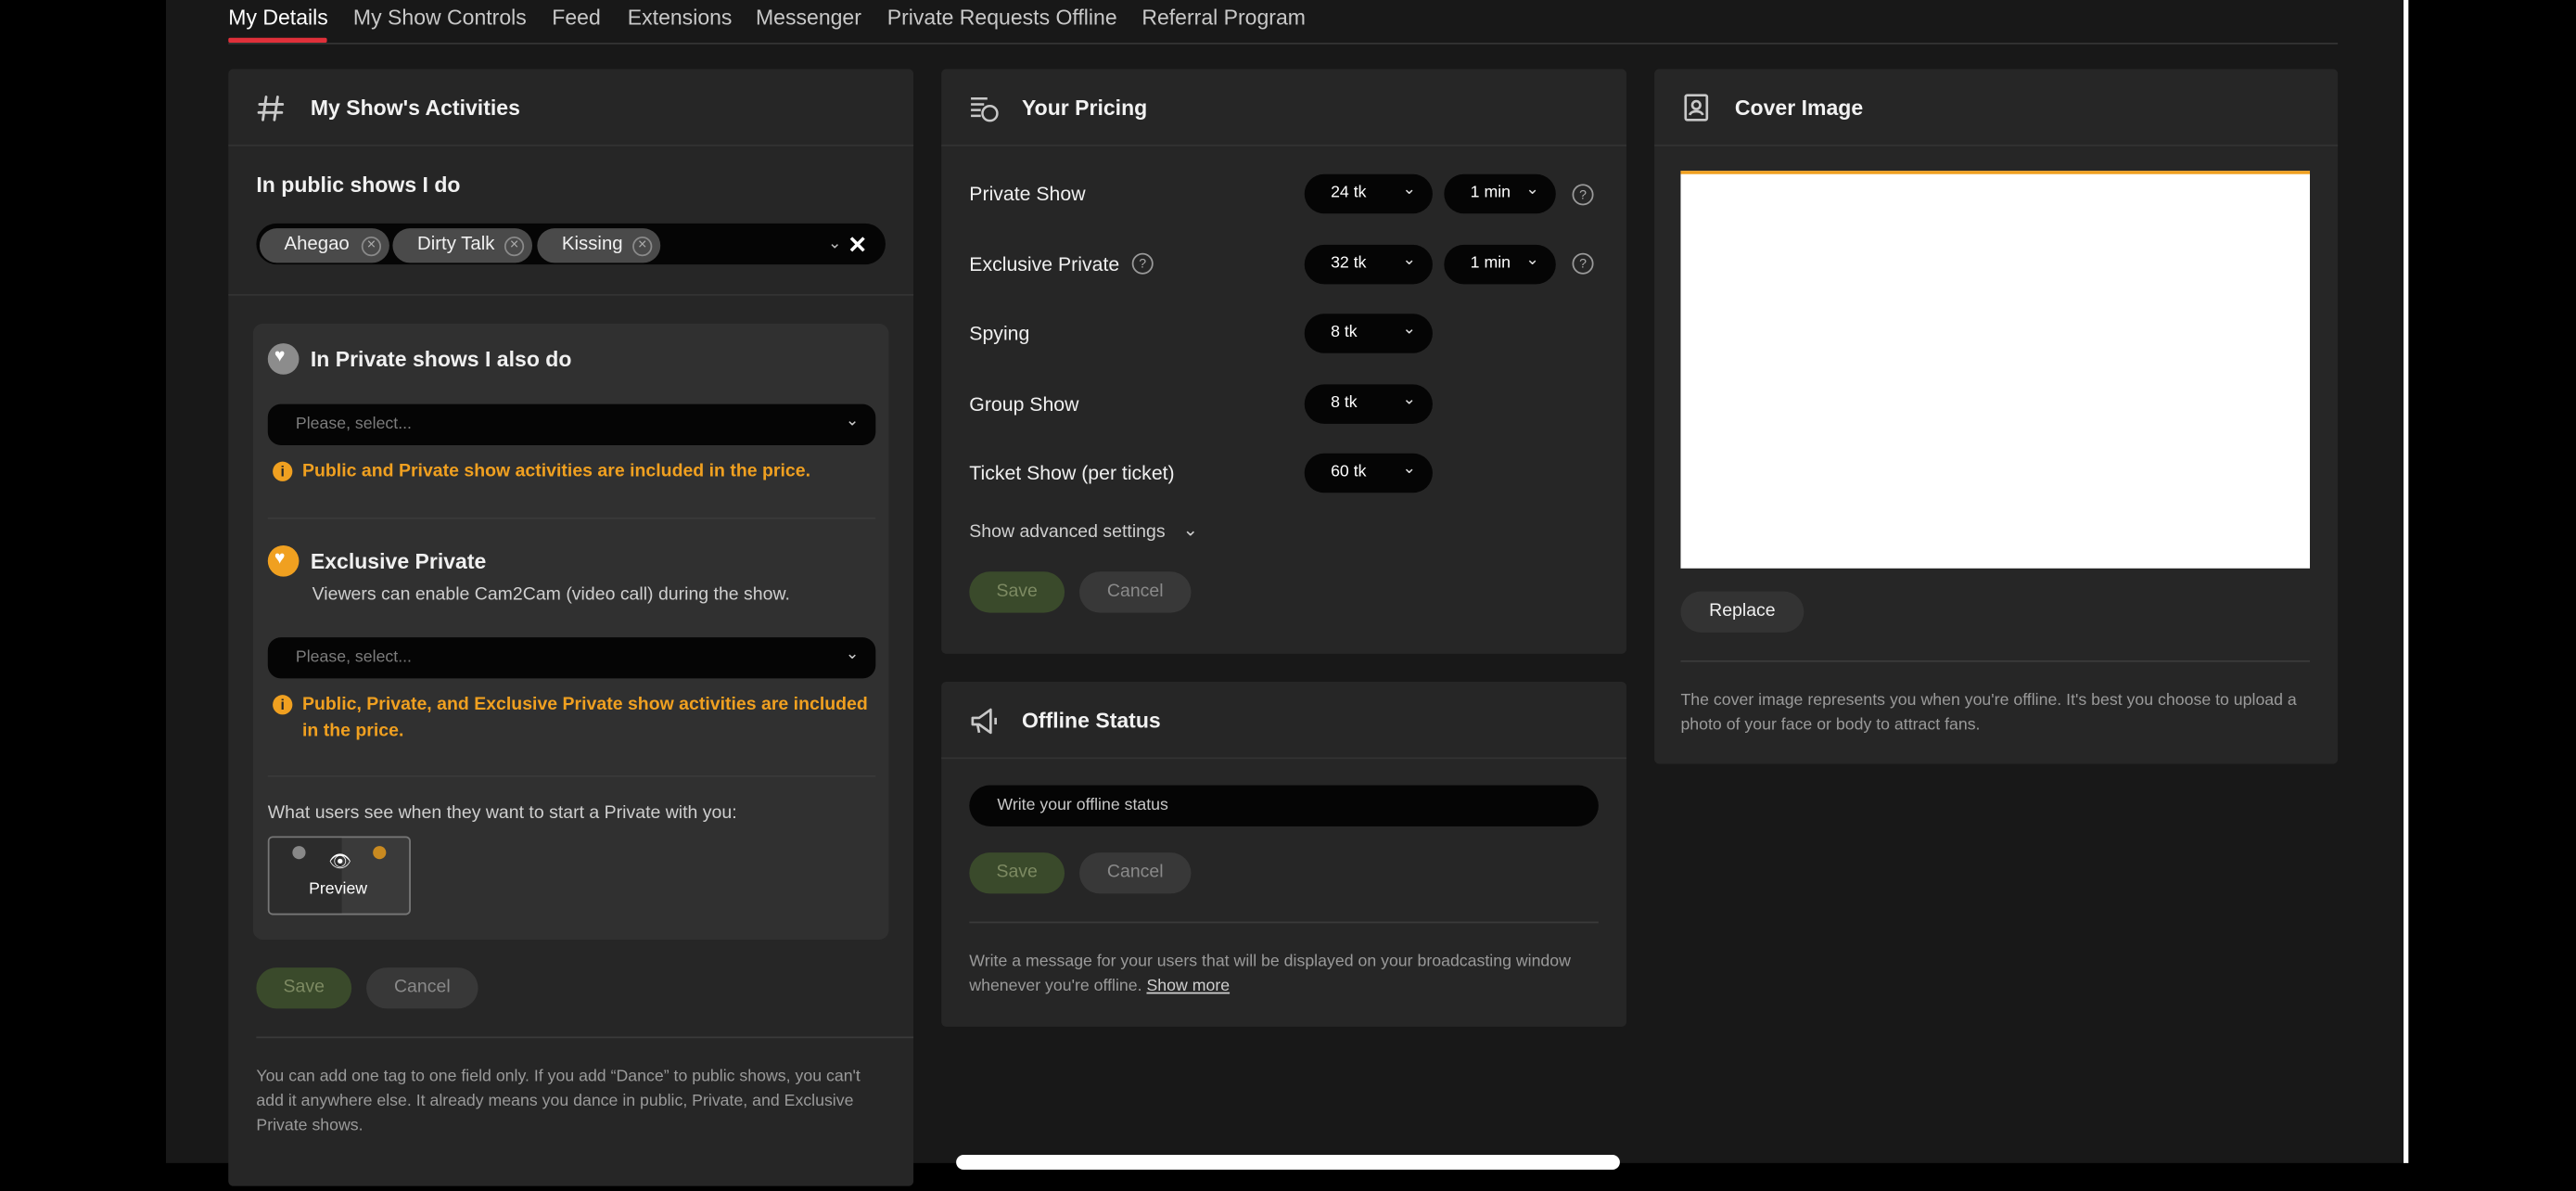 The image size is (2576, 1191). What do you see at coordinates (339, 876) in the screenshot?
I see `preview-thumbnail: 👁 Preview` at bounding box center [339, 876].